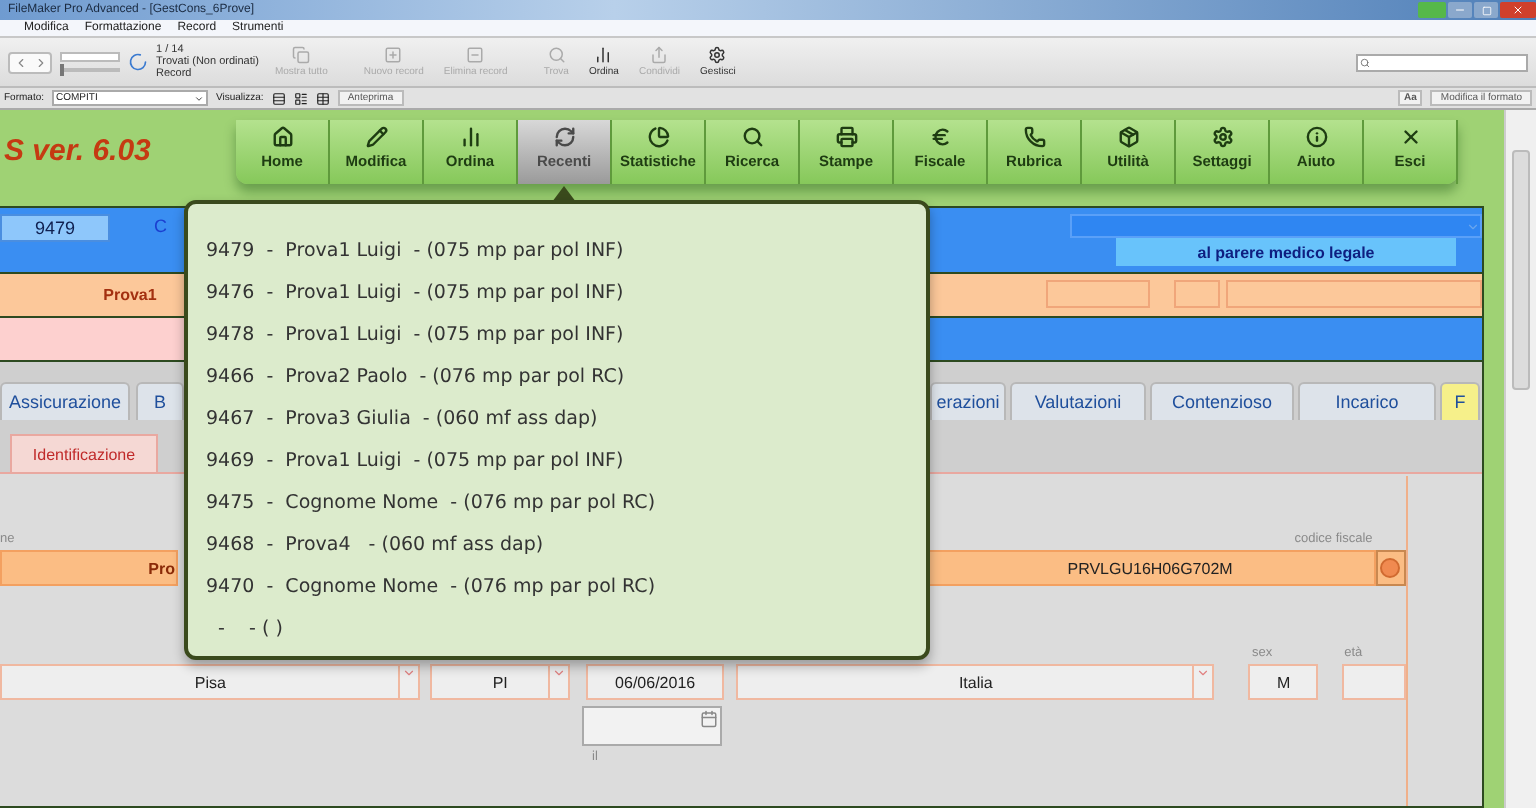 The image size is (1536, 808). What do you see at coordinates (40, 62) in the screenshot?
I see `chevron-right-icon` at bounding box center [40, 62].